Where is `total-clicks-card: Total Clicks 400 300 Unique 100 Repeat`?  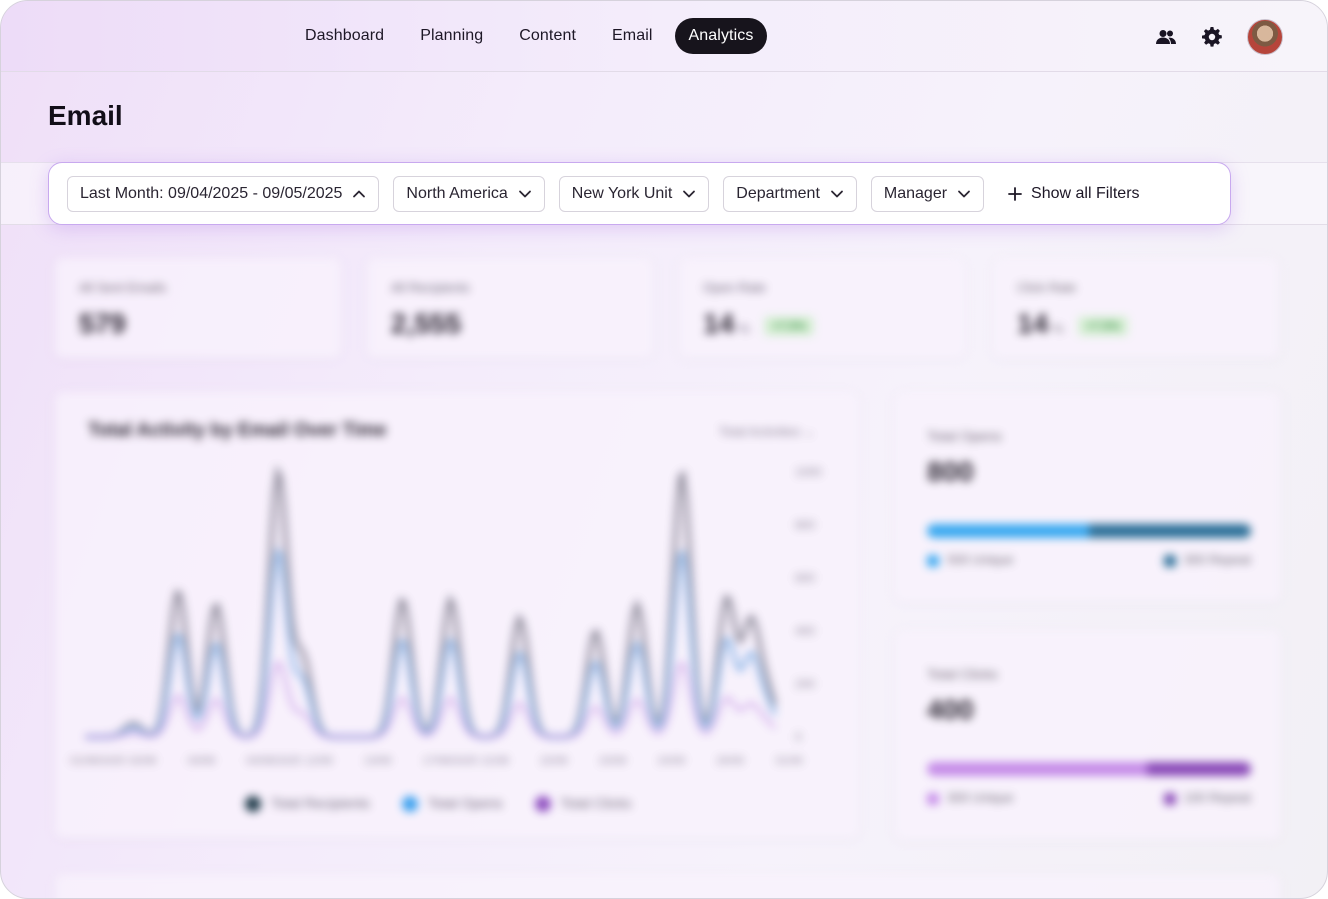
total-clicks-card: Total Clicks 400 300 Unique 100 Repeat is located at coordinates (1088, 735).